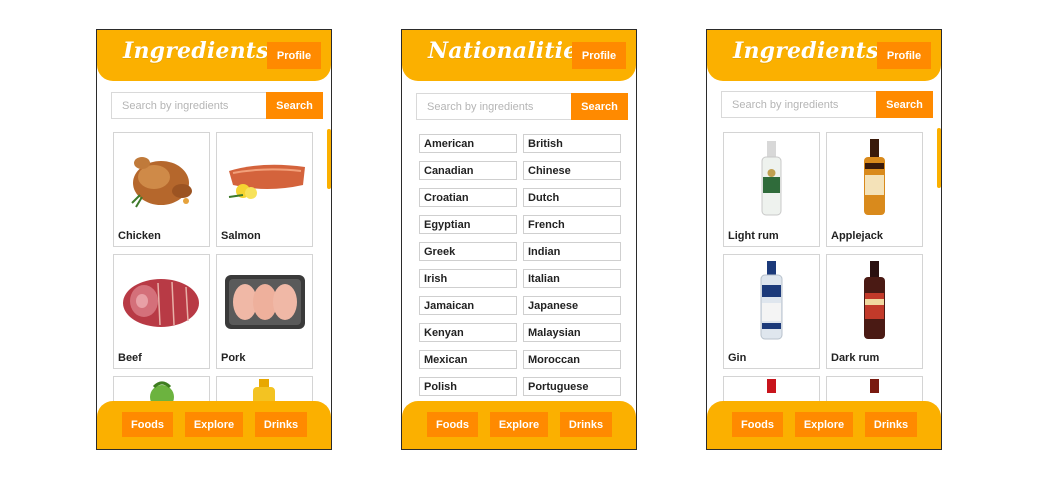  I want to click on nationality-button: Italian, so click(572, 278).